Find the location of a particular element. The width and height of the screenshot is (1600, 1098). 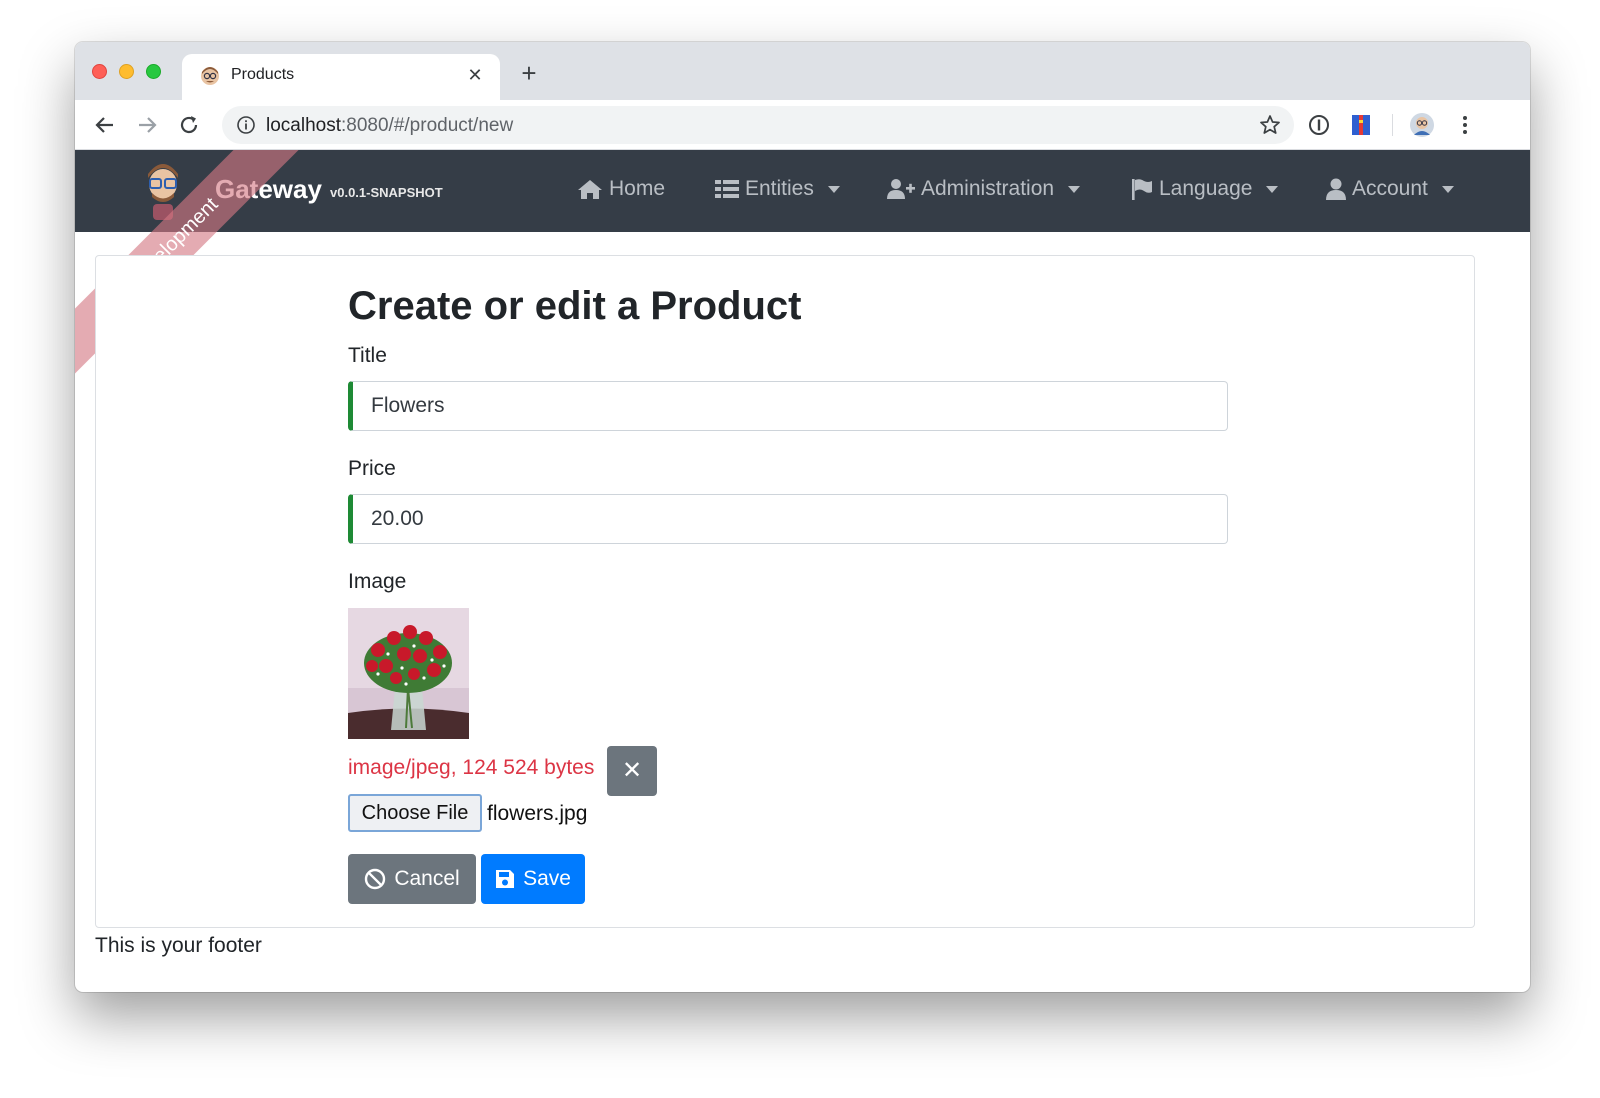

page-title: Create or edit a Product is located at coordinates (575, 306).